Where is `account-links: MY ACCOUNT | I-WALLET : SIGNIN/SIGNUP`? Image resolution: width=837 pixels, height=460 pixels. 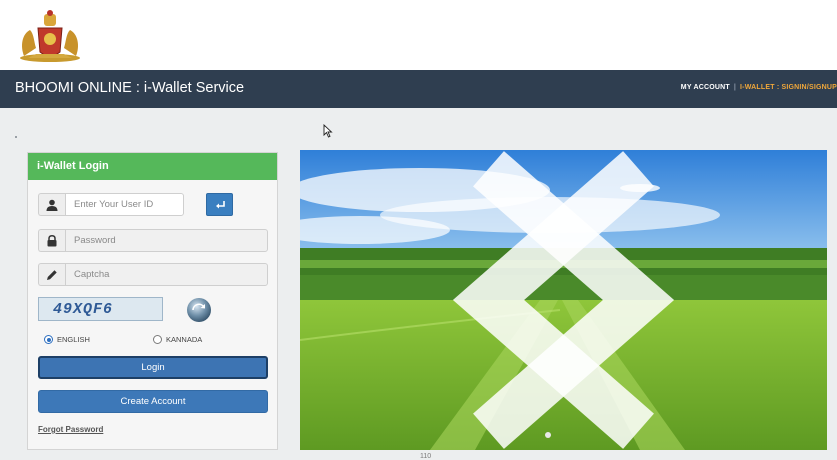 account-links: MY ACCOUNT | I-WALLET : SIGNIN/SIGNUP is located at coordinates (759, 87).